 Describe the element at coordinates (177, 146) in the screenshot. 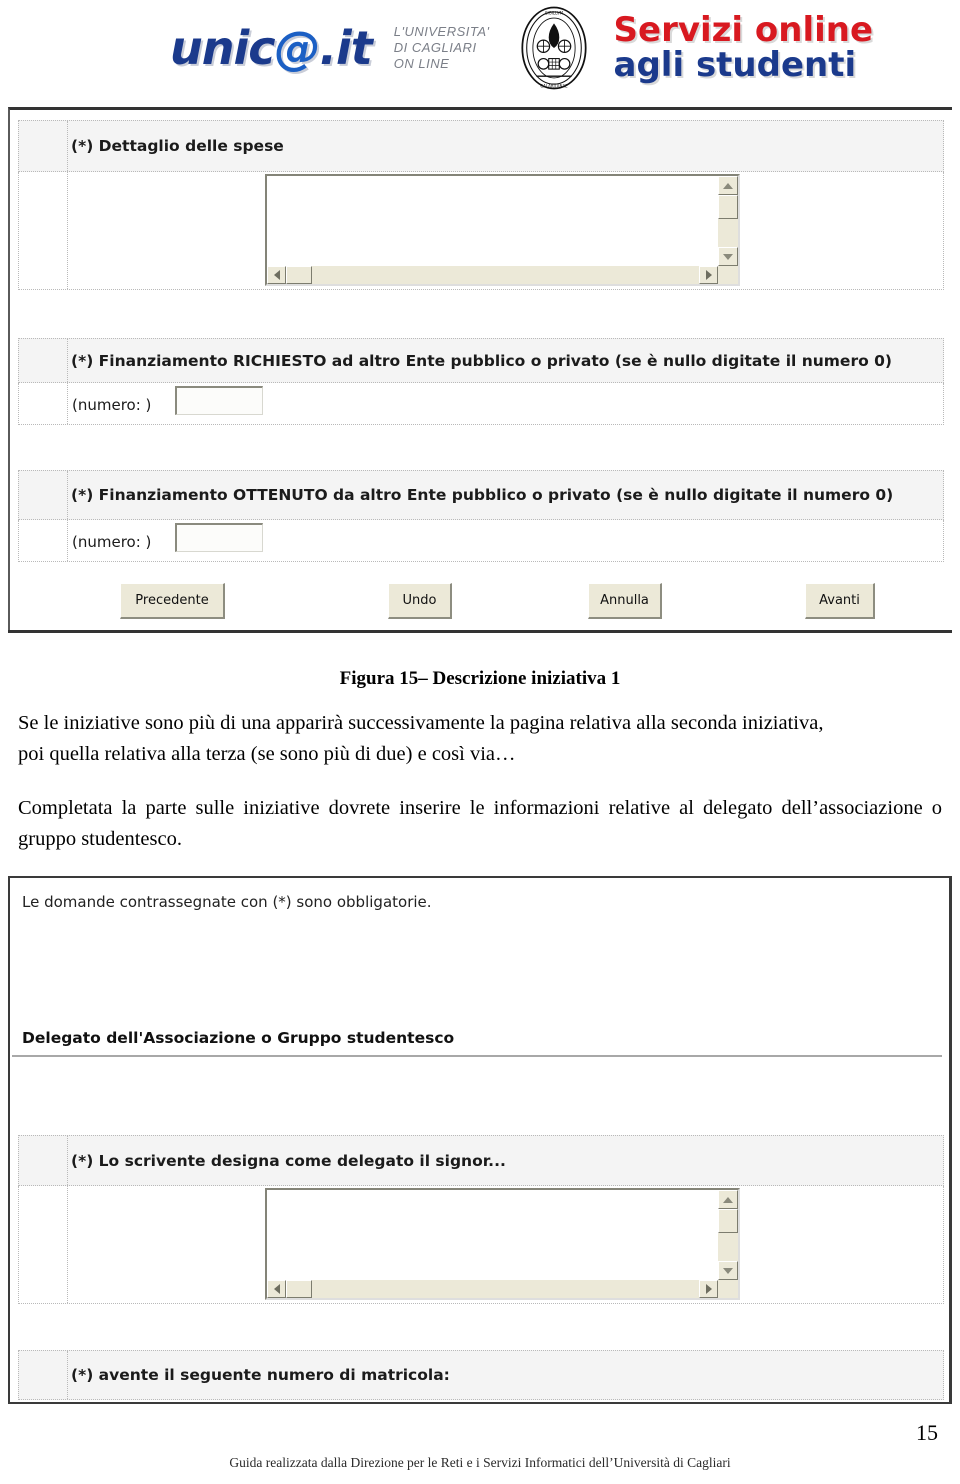

I see `label-dettaglio-spese: (*) Dettaglio delle spese` at that location.